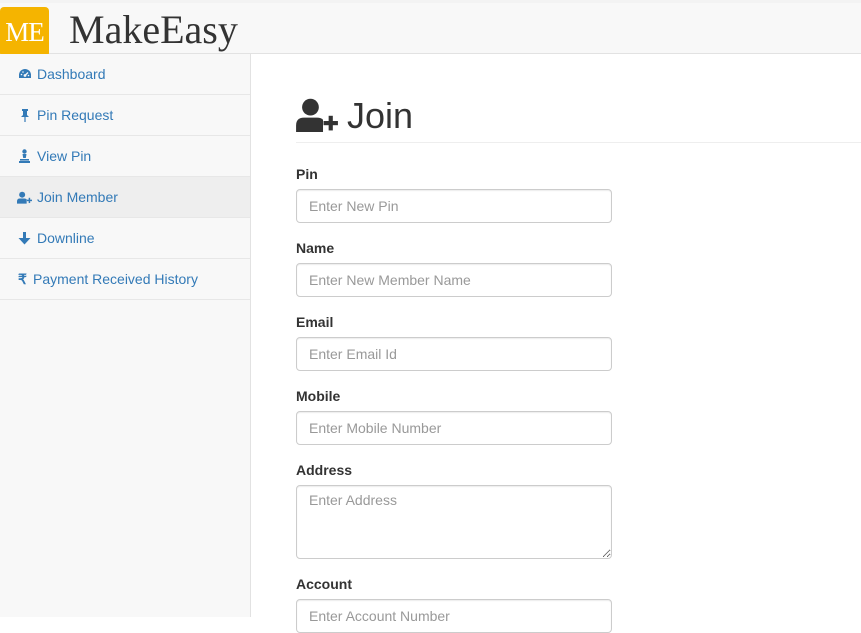 Image resolution: width=861 pixels, height=633 pixels. Describe the element at coordinates (454, 354) in the screenshot. I see `email-input` at that location.